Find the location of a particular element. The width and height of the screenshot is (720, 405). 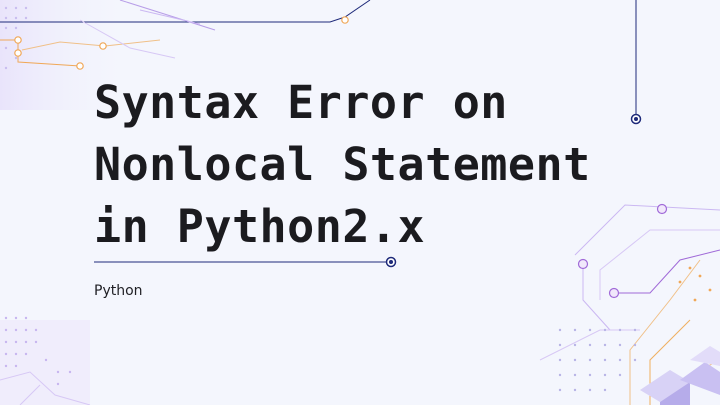

title-line-3: in Python2.x is located at coordinates (260, 226).